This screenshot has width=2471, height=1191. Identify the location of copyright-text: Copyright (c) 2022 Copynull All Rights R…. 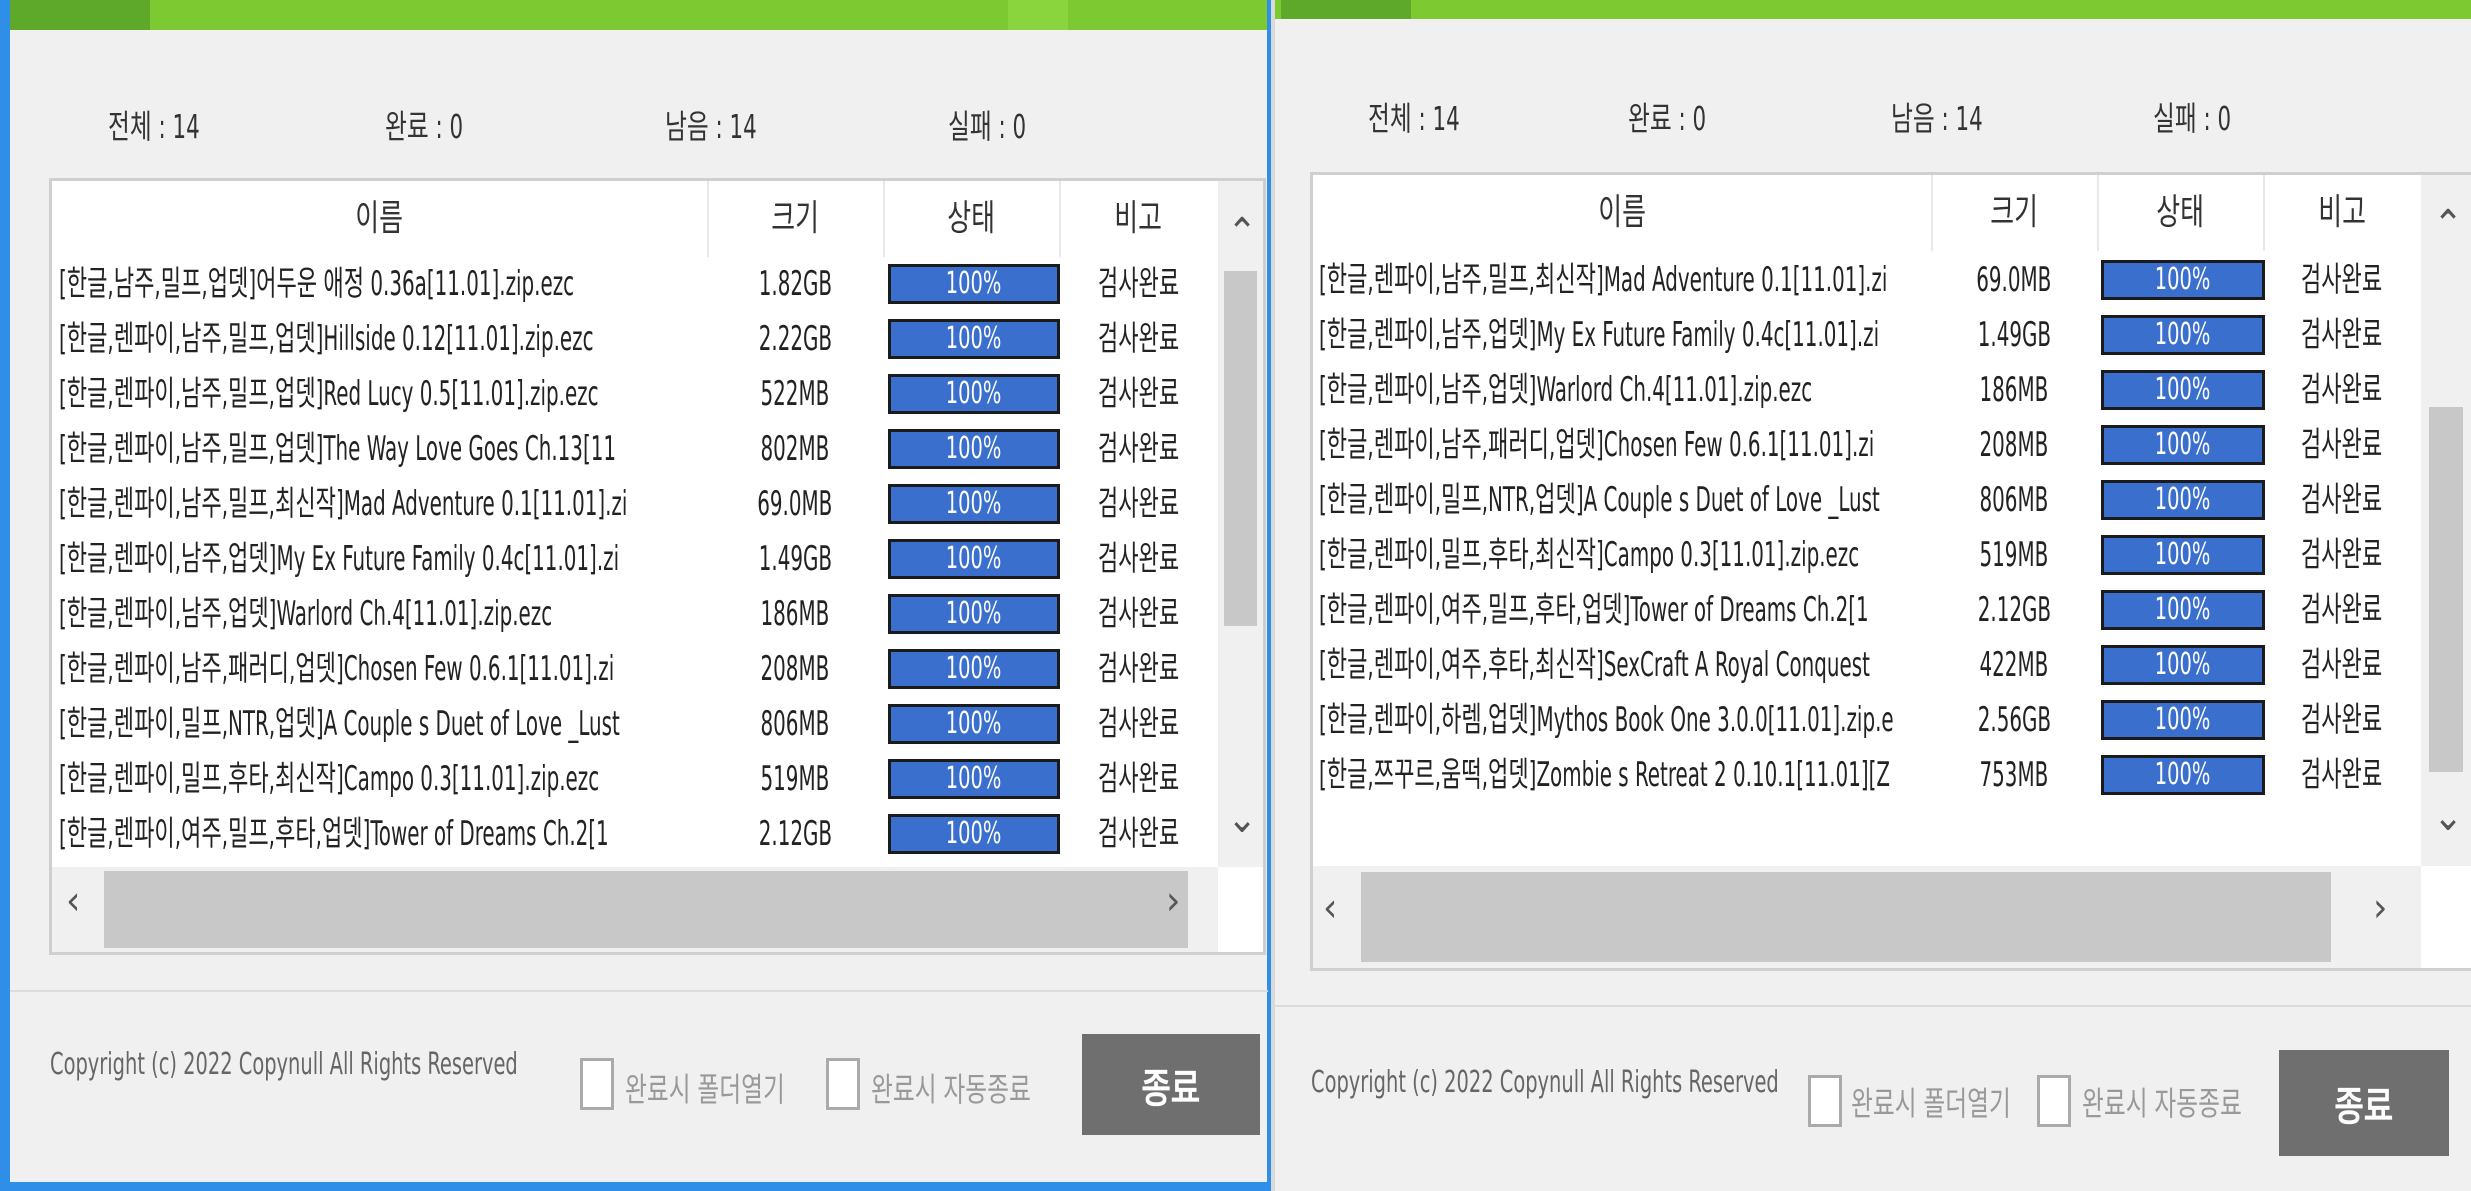
(1545, 1082).